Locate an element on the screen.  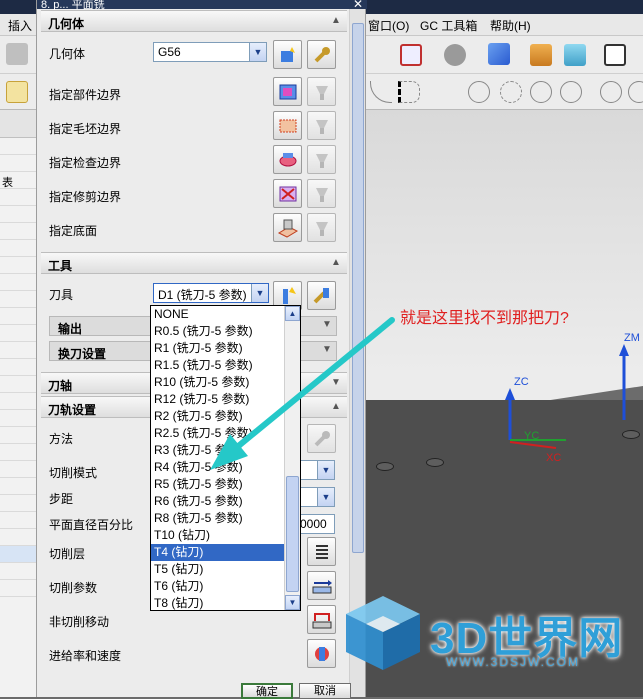
watermark-url: WWW.3DSJW.COM is located at coordinates (513, 662).